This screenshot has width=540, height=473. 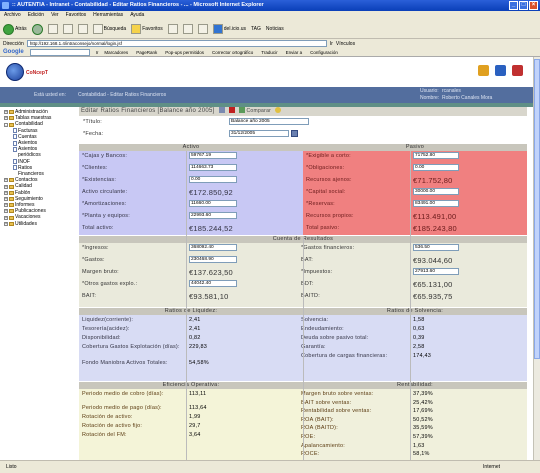 What do you see at coordinates (258, 111) in the screenshot?
I see `compare-button: Comparar` at bounding box center [258, 111].